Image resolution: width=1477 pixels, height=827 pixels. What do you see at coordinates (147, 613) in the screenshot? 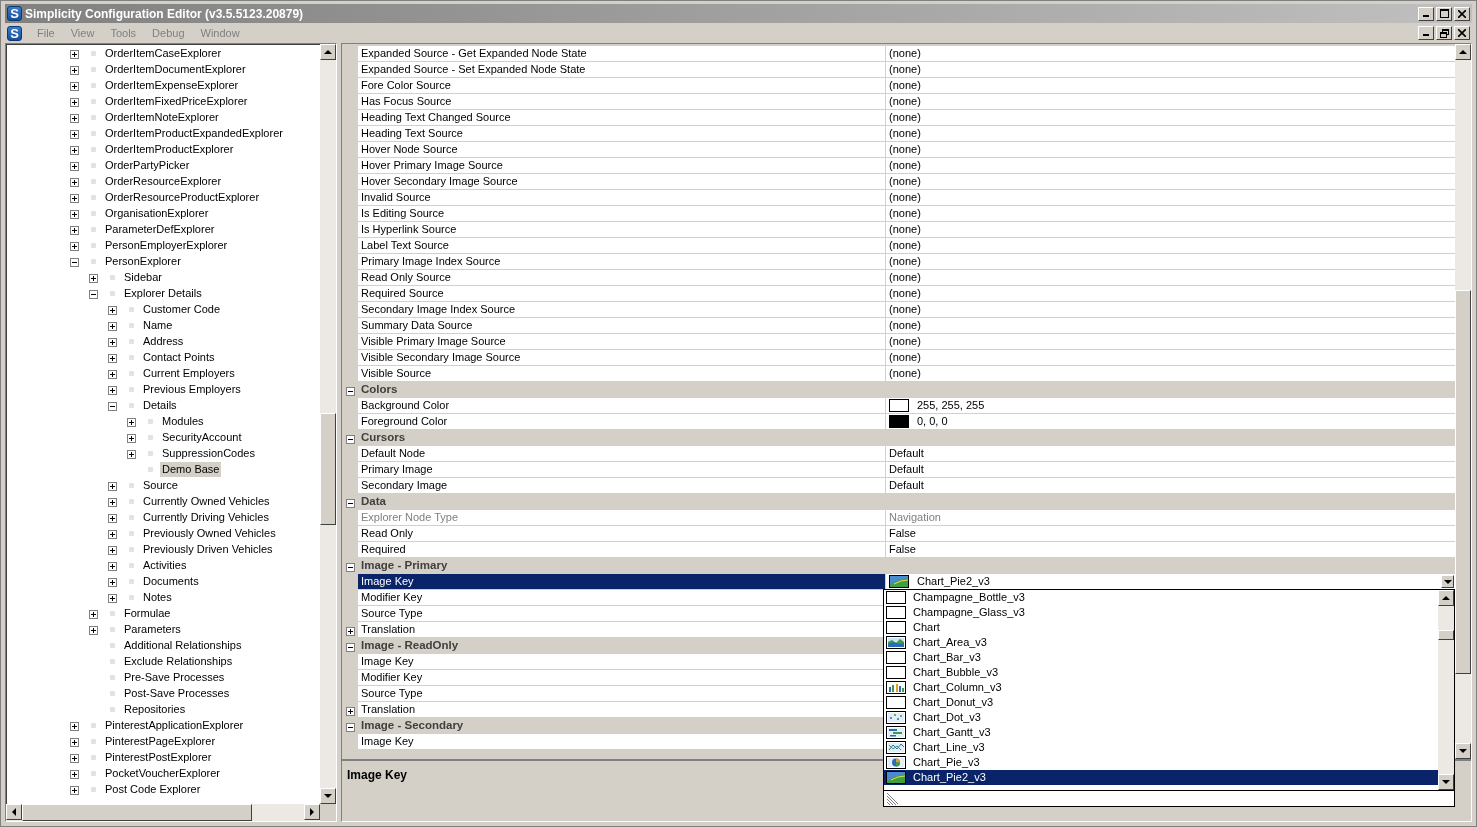
I see `tree-item: Formulae` at bounding box center [147, 613].